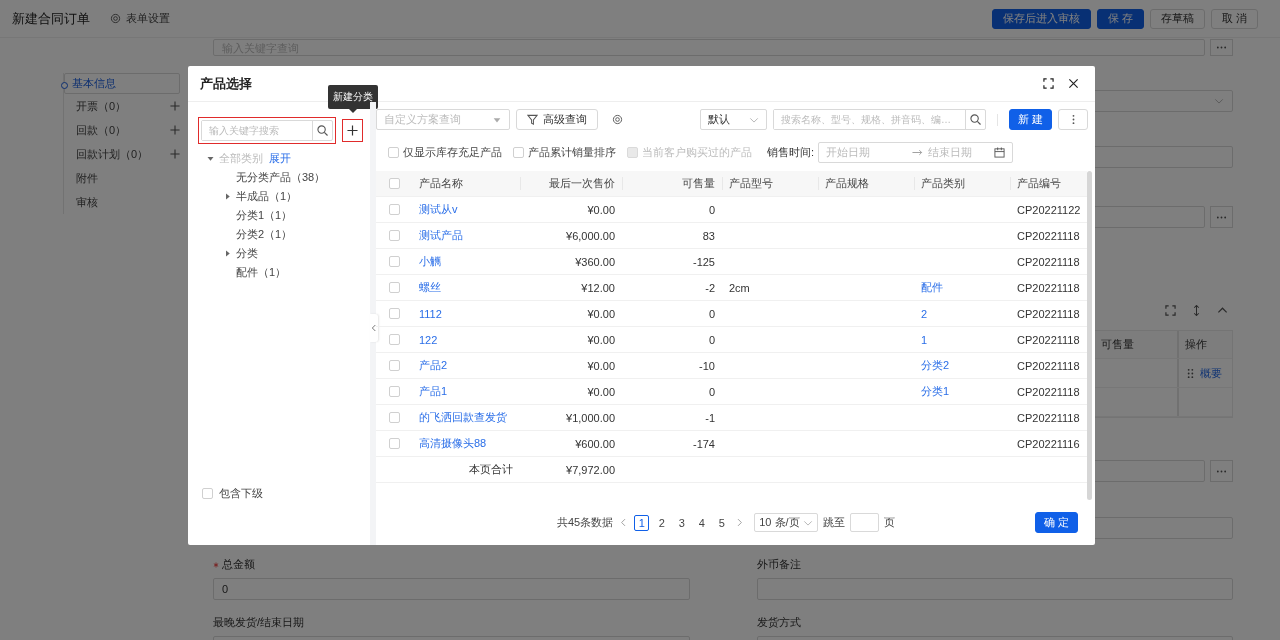 This screenshot has width=1280, height=640. What do you see at coordinates (322, 130) in the screenshot?
I see `search-icon` at bounding box center [322, 130].